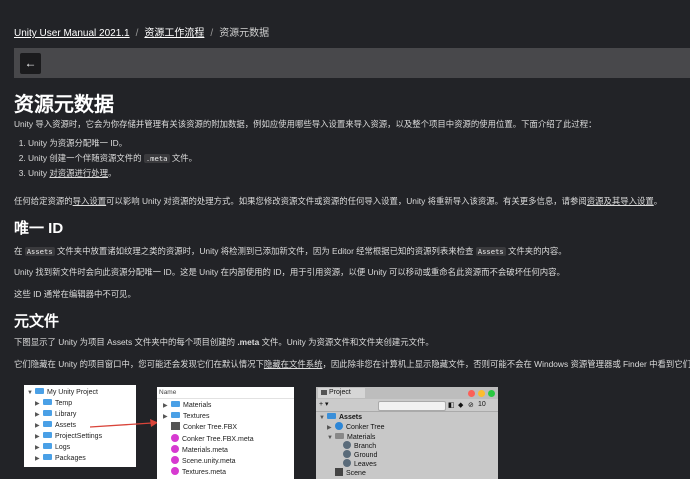 The width and height of the screenshot is (690, 479). I want to click on add-asset-button: + ▾, so click(324, 404).